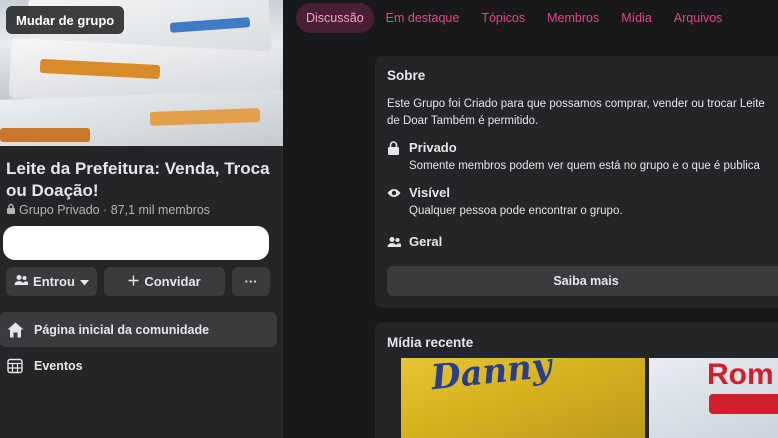 This screenshot has height=438, width=778. I want to click on privacy-title: Privado, so click(433, 147).